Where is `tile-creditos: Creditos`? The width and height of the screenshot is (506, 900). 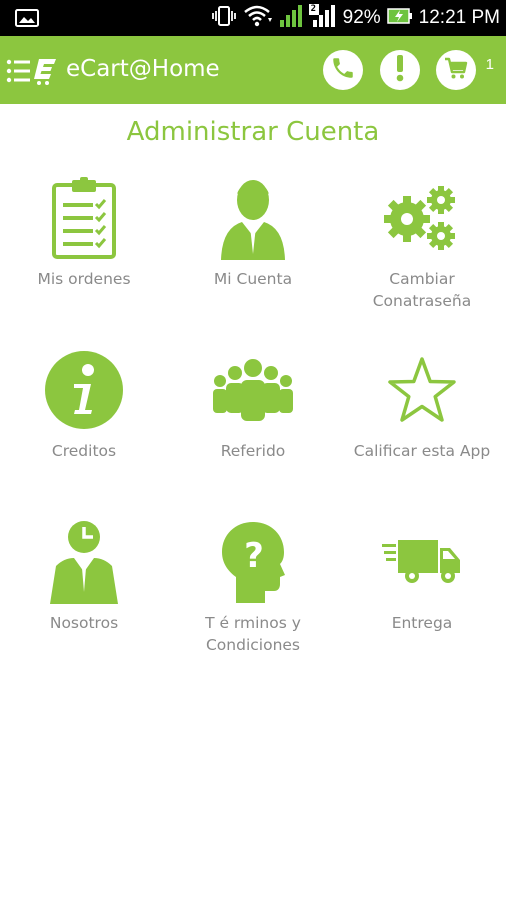 tile-creditos: Creditos is located at coordinates (84, 406).